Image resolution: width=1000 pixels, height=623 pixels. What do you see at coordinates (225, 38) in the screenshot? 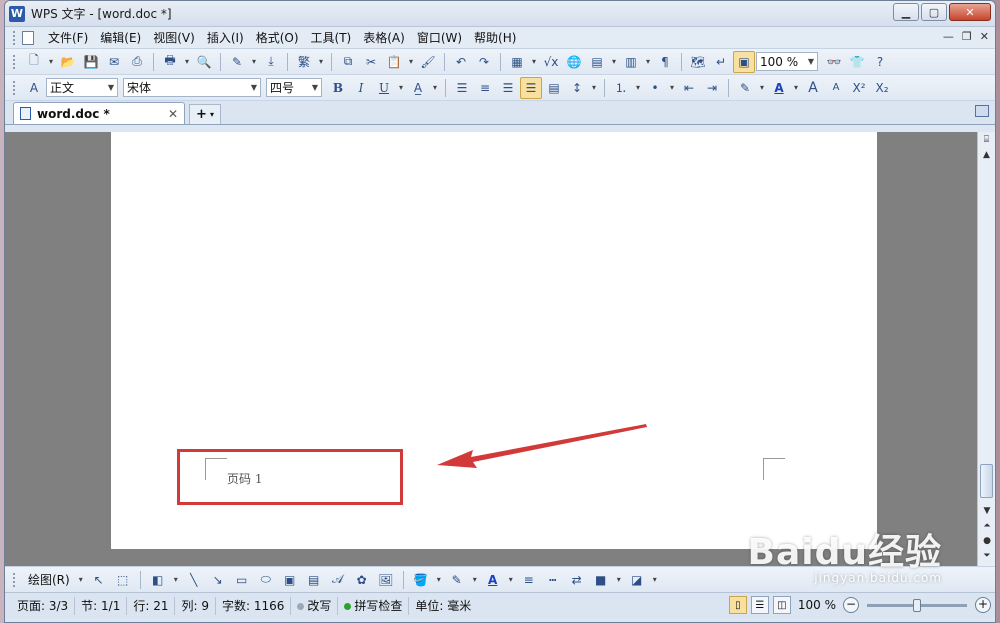
I see `menu-insert: 插入(I)` at bounding box center [225, 38].